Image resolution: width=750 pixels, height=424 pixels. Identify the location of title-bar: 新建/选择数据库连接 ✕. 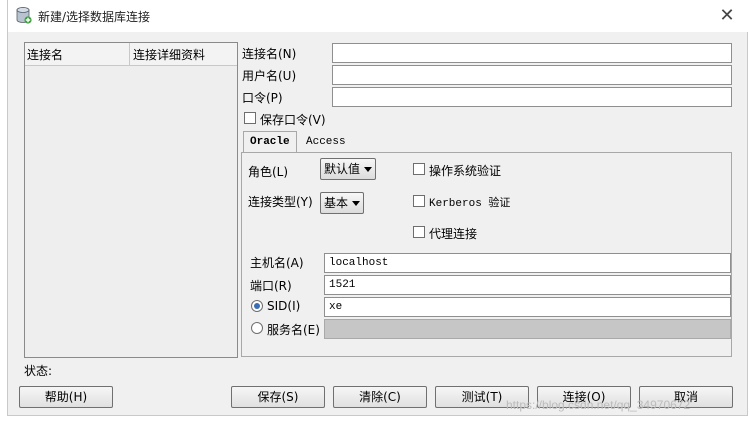
(378, 16).